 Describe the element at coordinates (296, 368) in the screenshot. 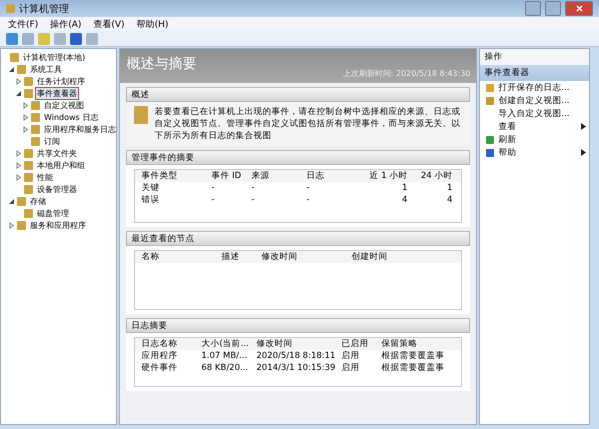

I see `table-cell-text: 2014/3/1 10:15:39` at that location.